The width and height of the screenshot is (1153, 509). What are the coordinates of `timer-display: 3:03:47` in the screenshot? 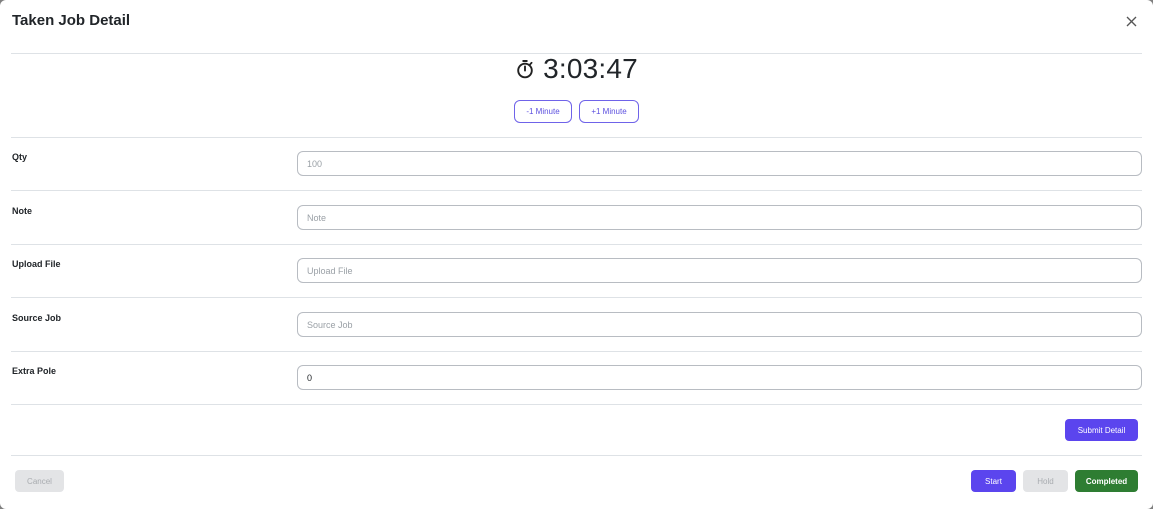 It's located at (576, 69).